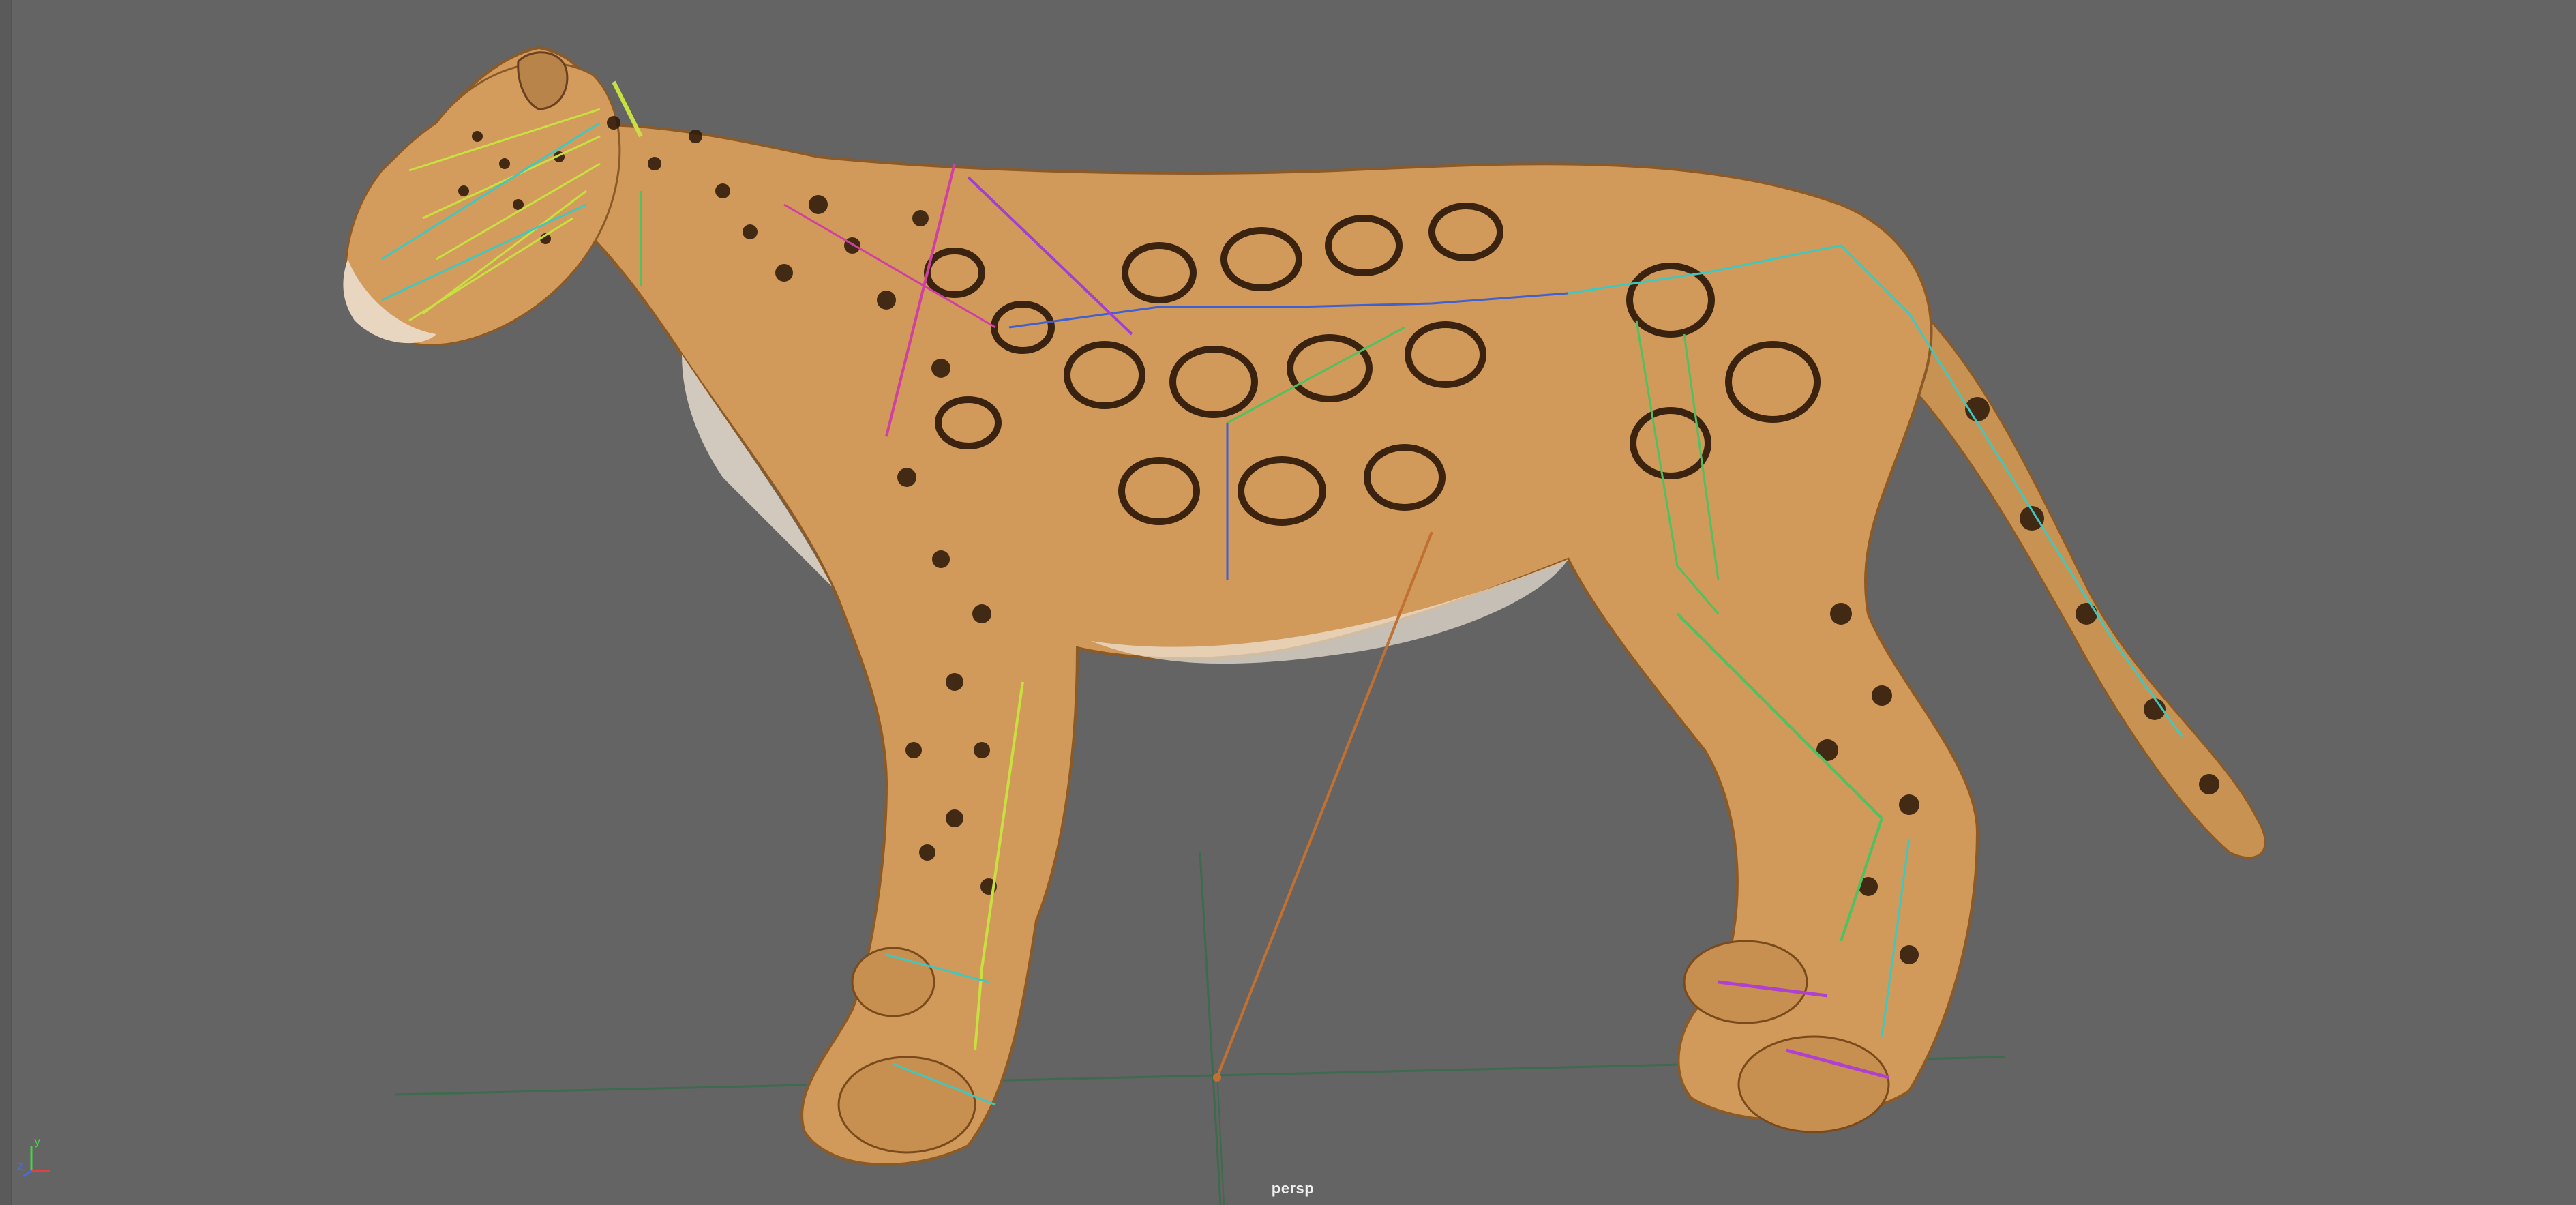 This screenshot has height=1205, width=2576. I want to click on y-axis-label: y, so click(37, 1141).